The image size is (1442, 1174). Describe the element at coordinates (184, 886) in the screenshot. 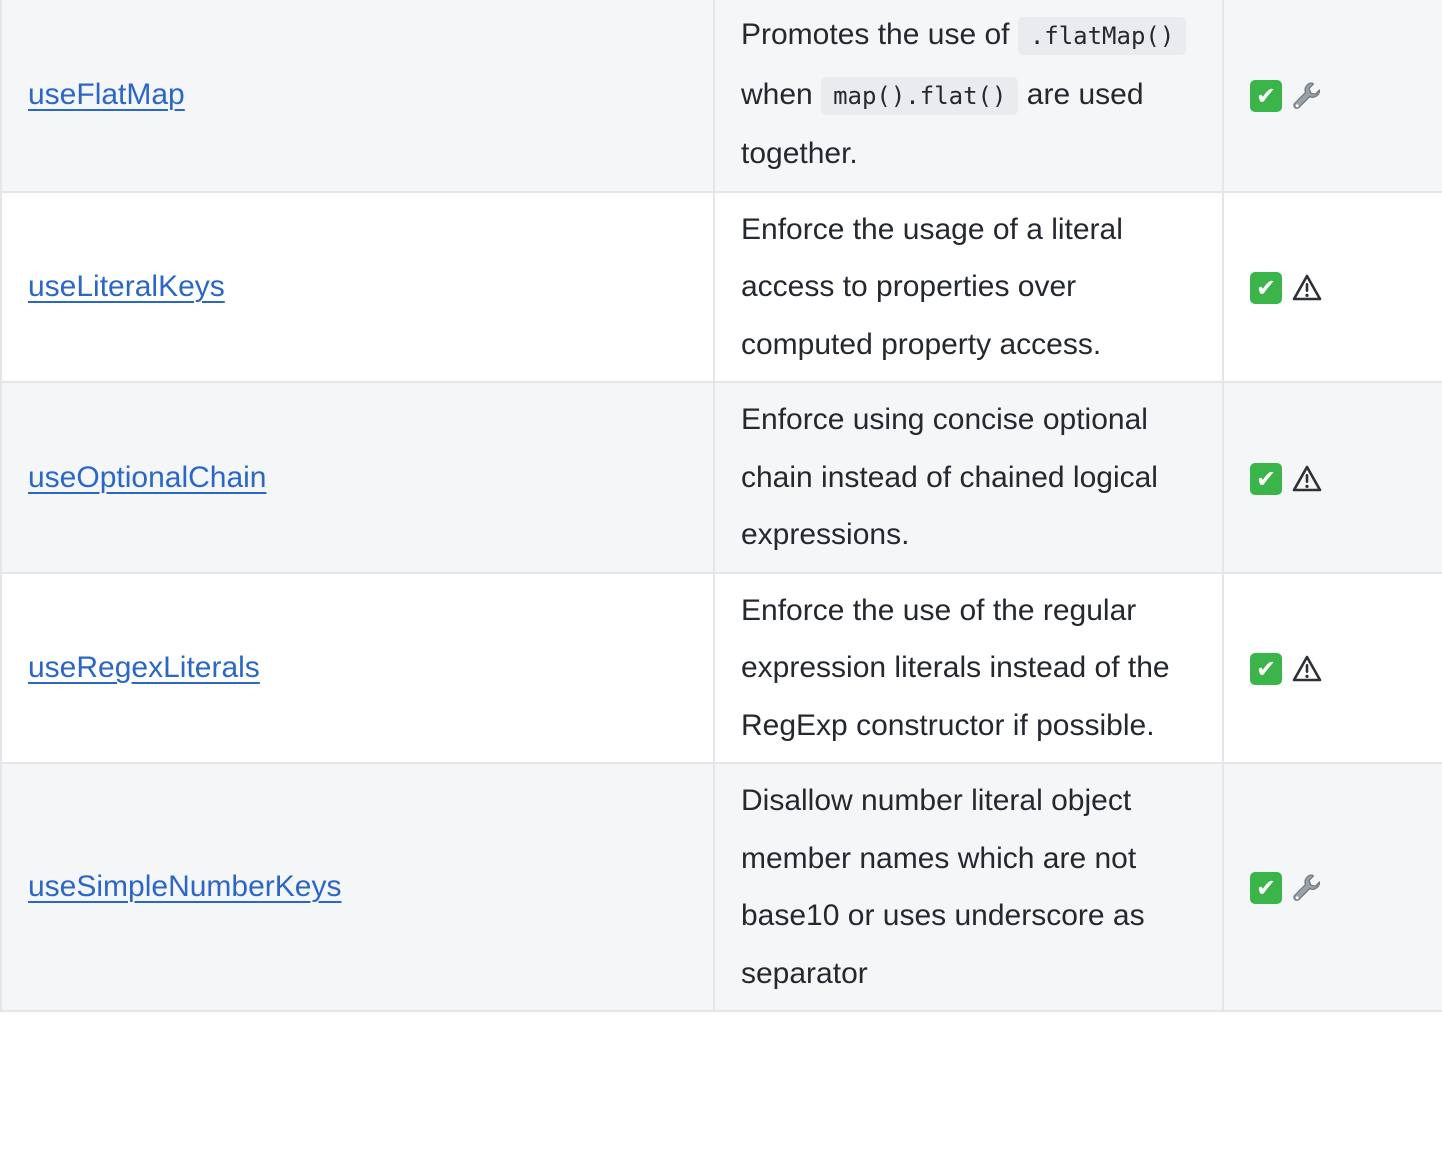

I see `rule-link-useSimpleNumberKeys: useSimpleNumberKeys` at that location.